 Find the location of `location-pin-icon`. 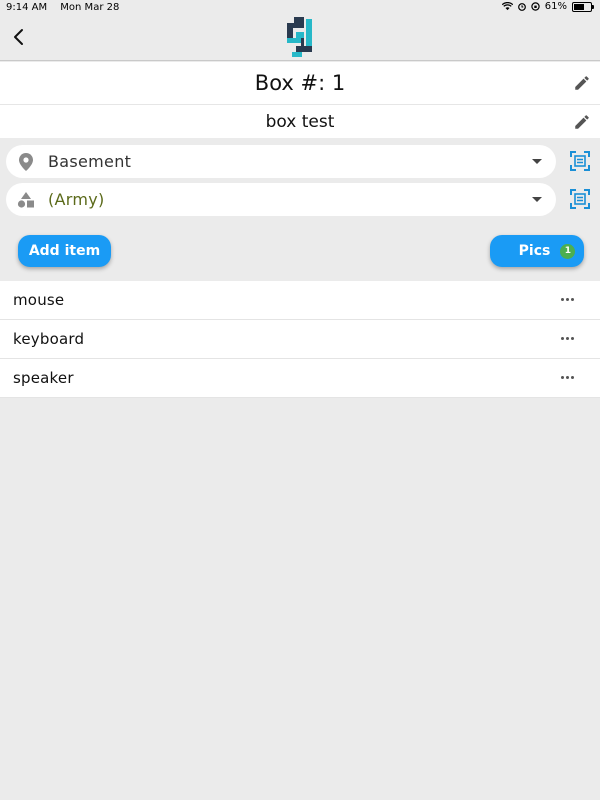

location-pin-icon is located at coordinates (26, 162).